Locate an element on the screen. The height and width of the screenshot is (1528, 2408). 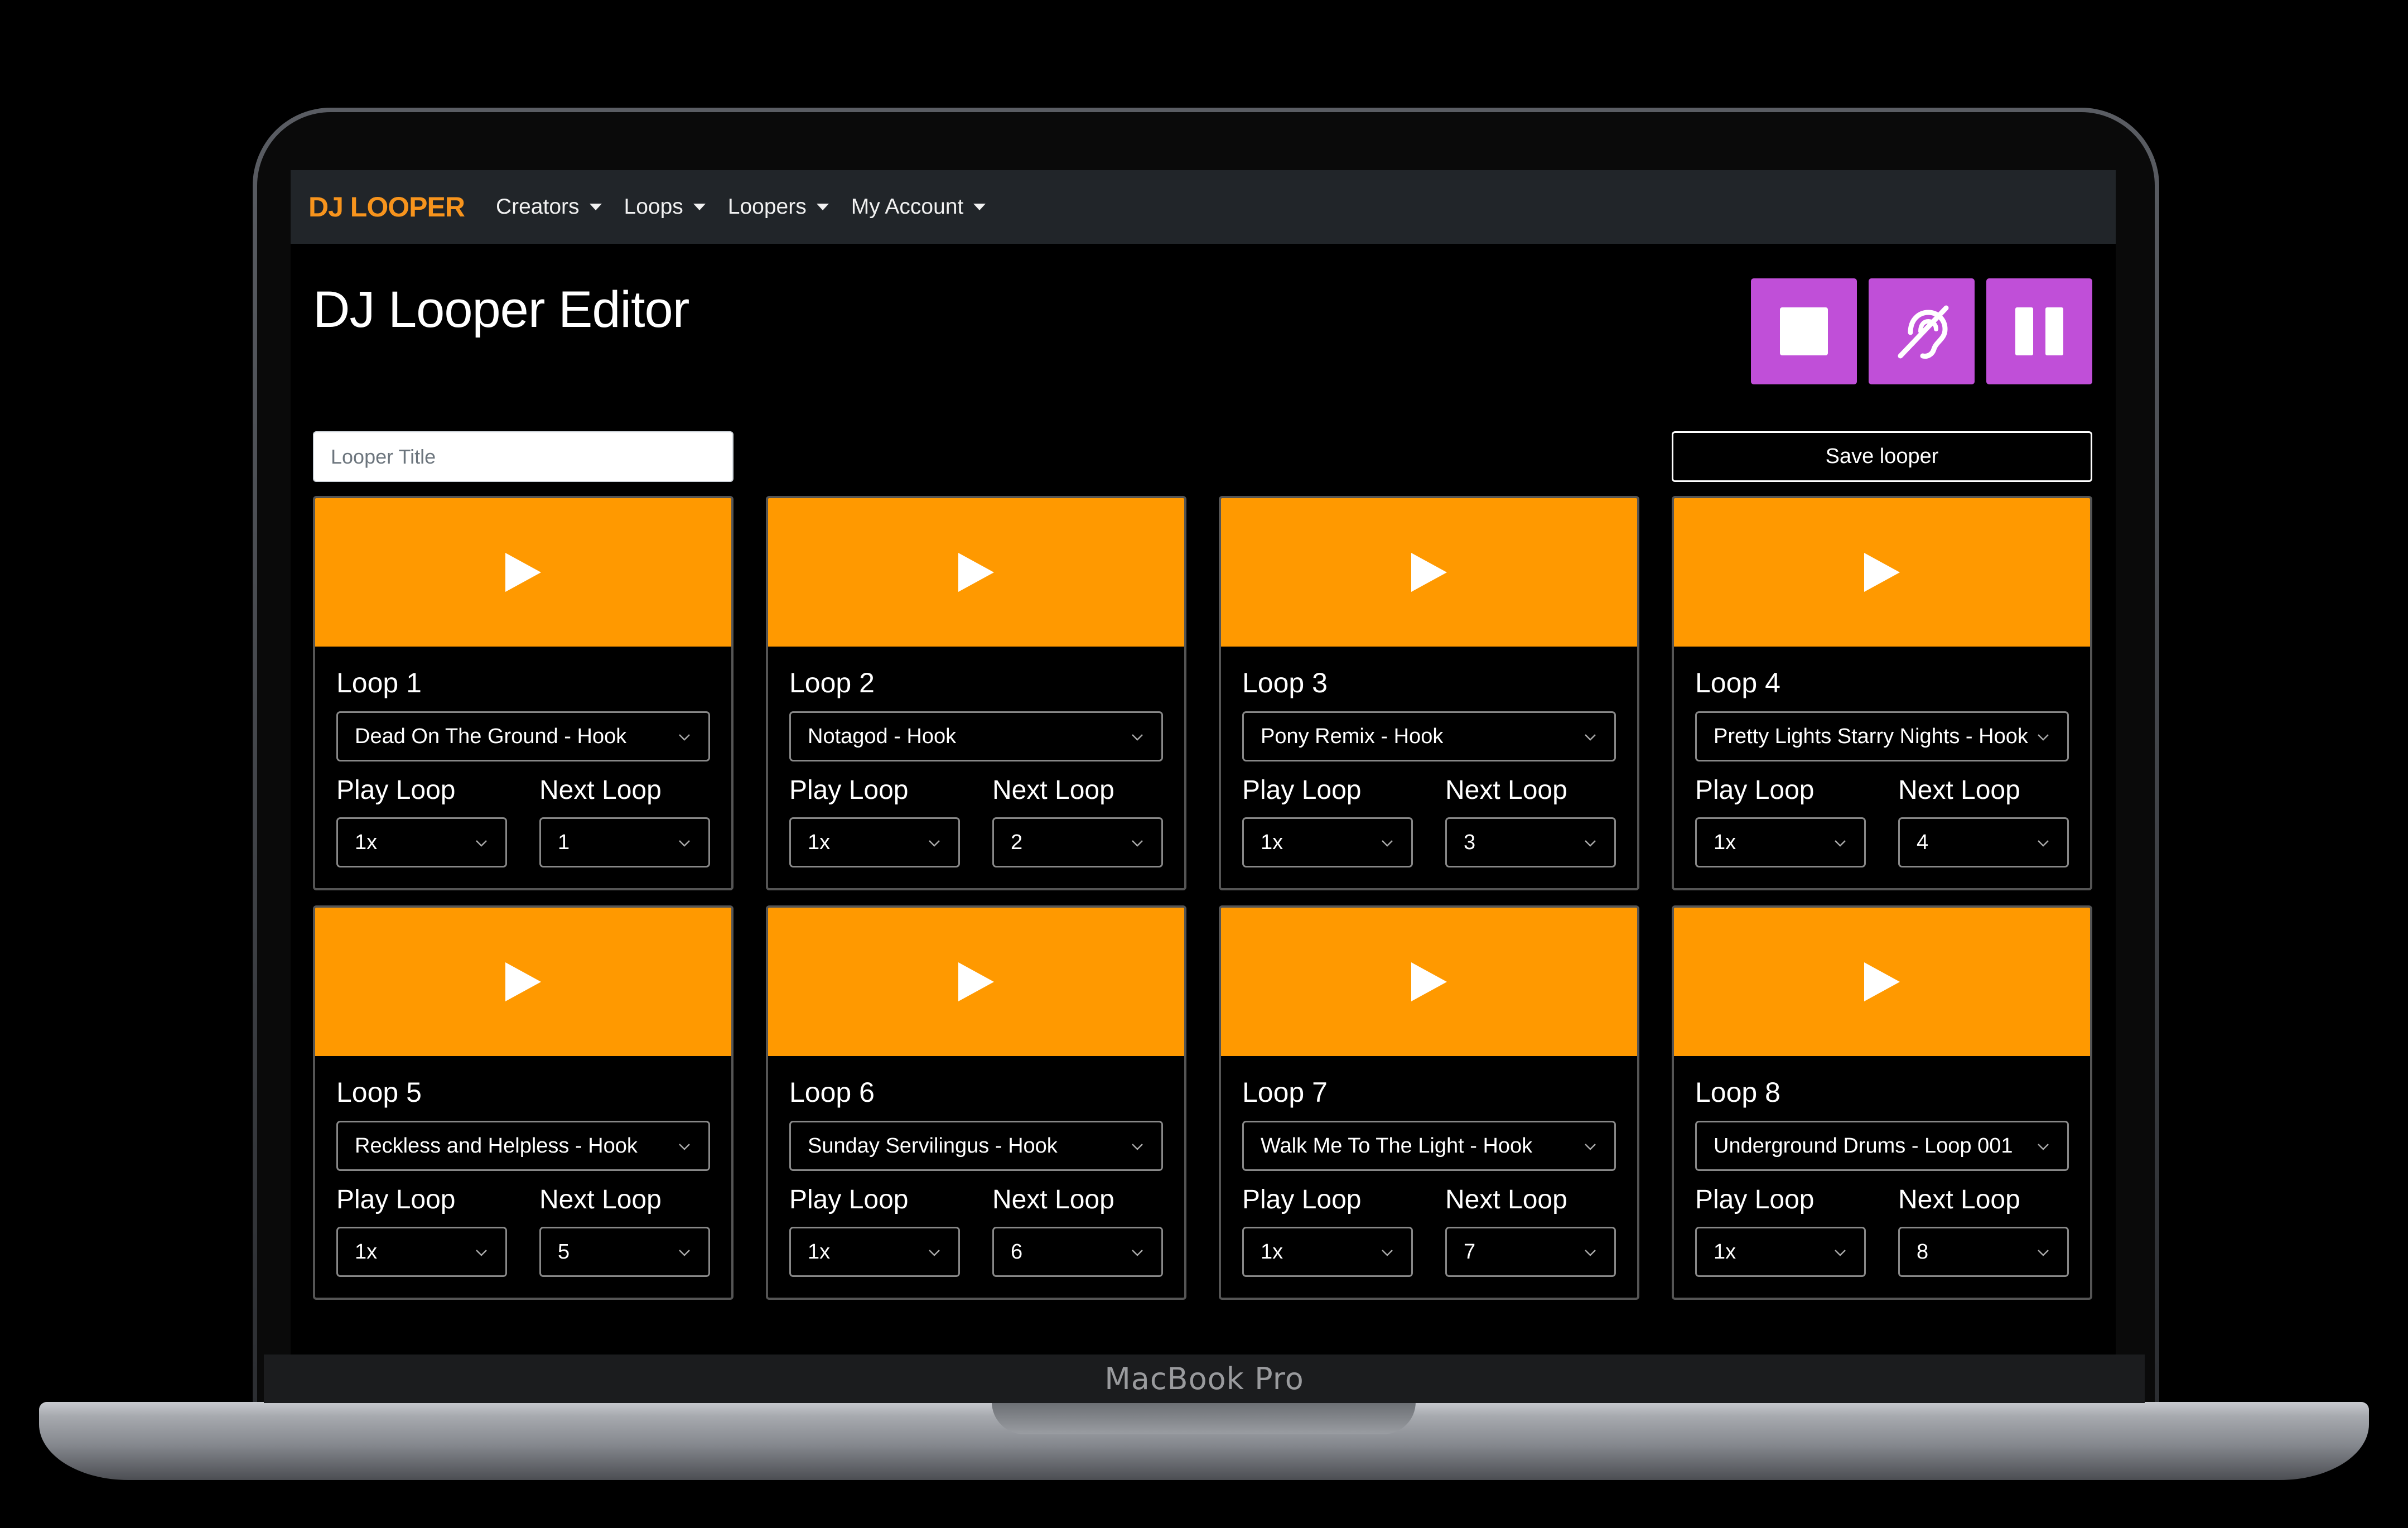
stop-button is located at coordinates (1804, 331).